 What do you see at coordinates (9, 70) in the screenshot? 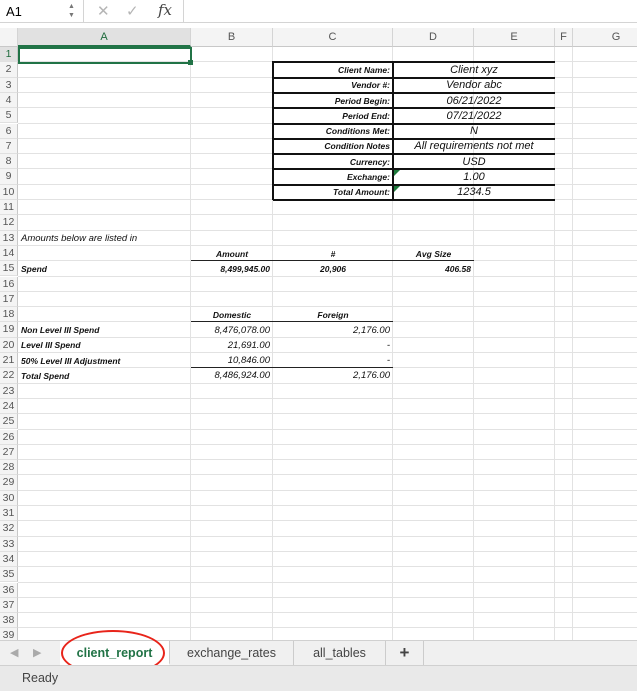
I see `row-header-2: 2` at bounding box center [9, 70].